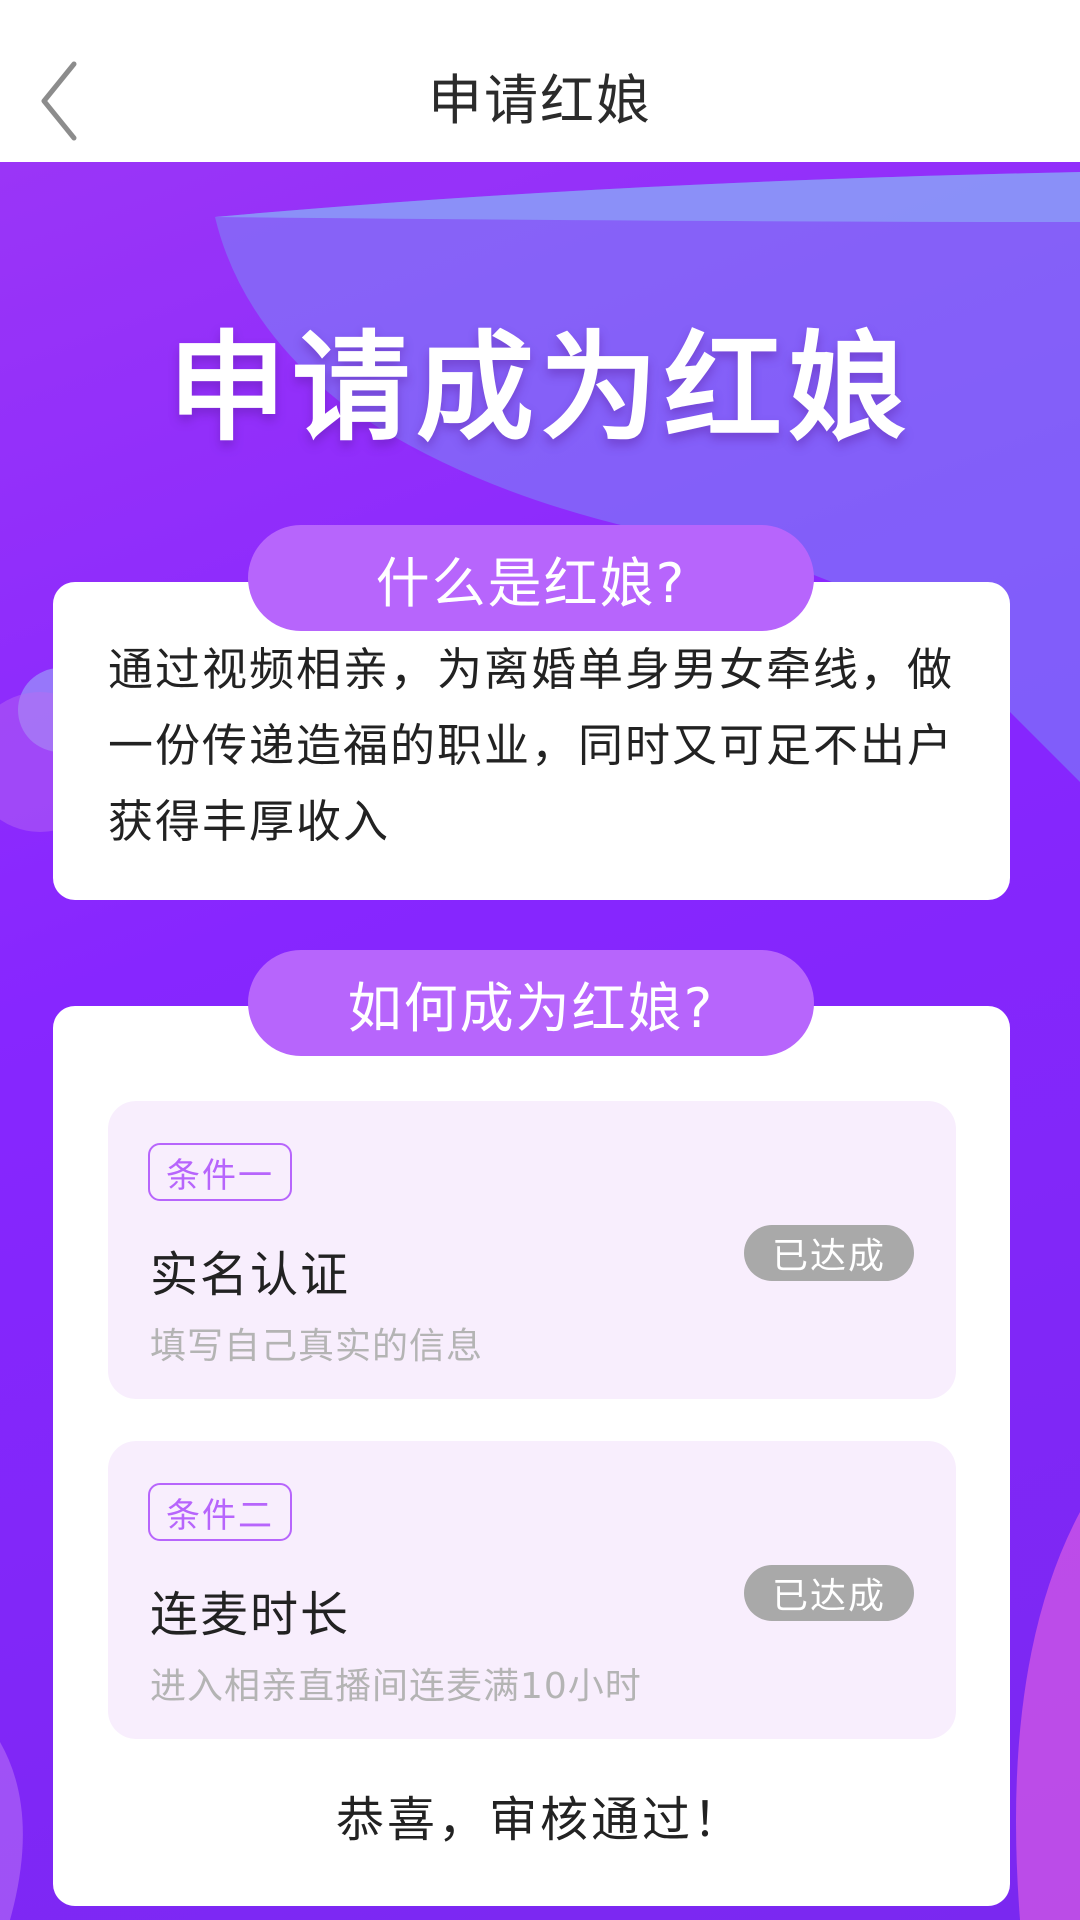 The width and height of the screenshot is (1080, 1920). I want to click on condition-tag: 条件二, so click(220, 1512).